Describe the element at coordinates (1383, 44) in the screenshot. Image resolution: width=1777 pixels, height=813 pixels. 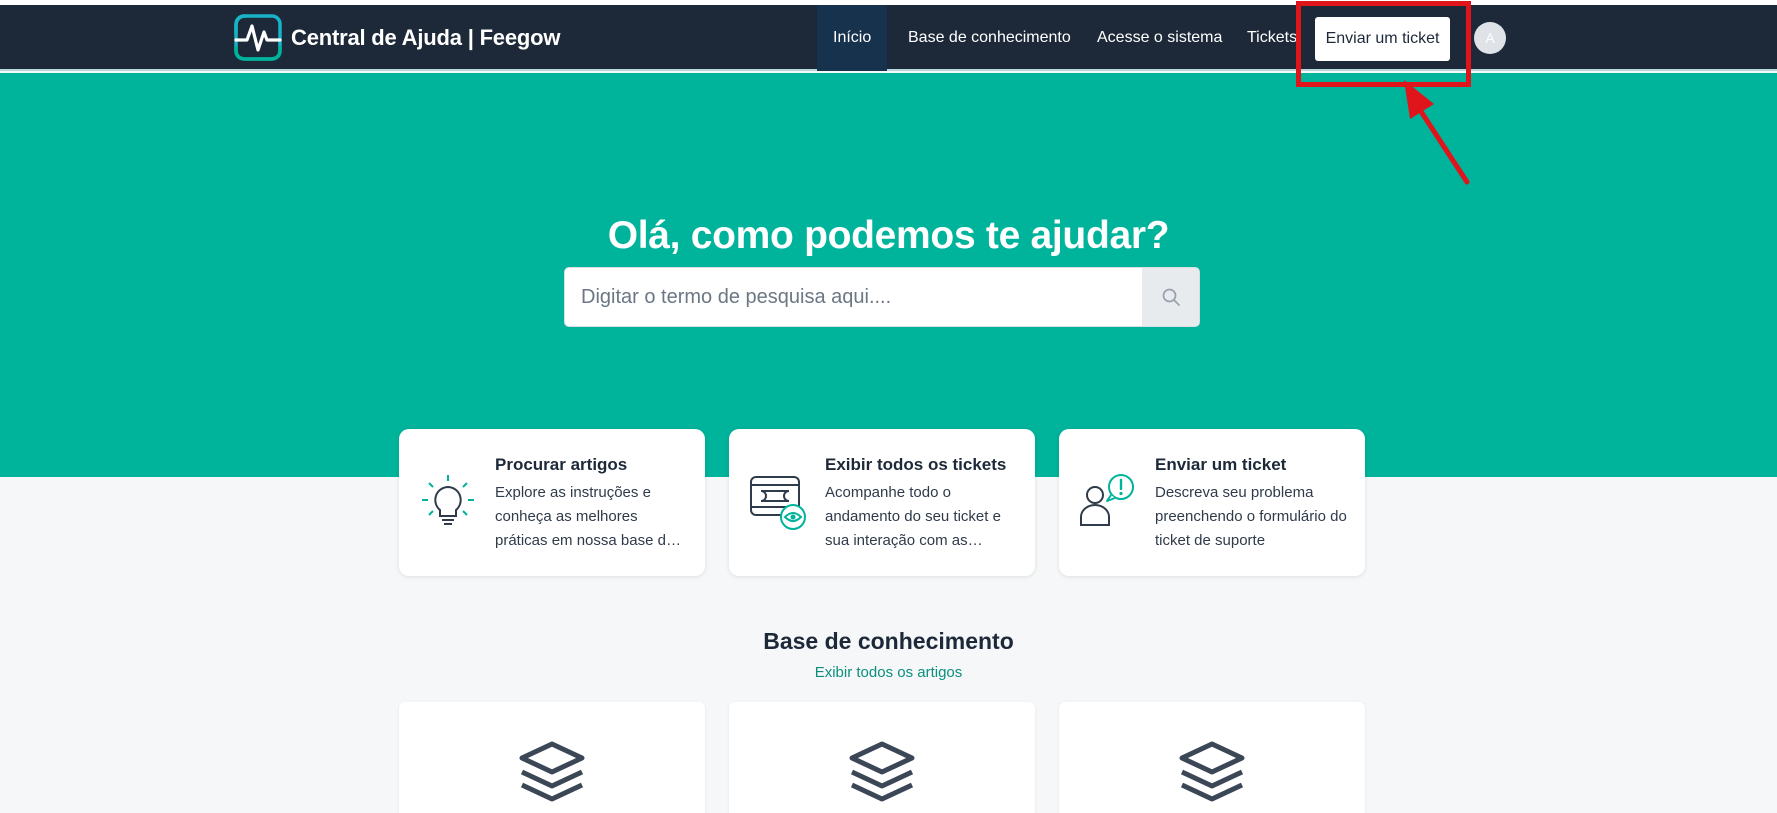
I see `annotation-highlight-box` at that location.